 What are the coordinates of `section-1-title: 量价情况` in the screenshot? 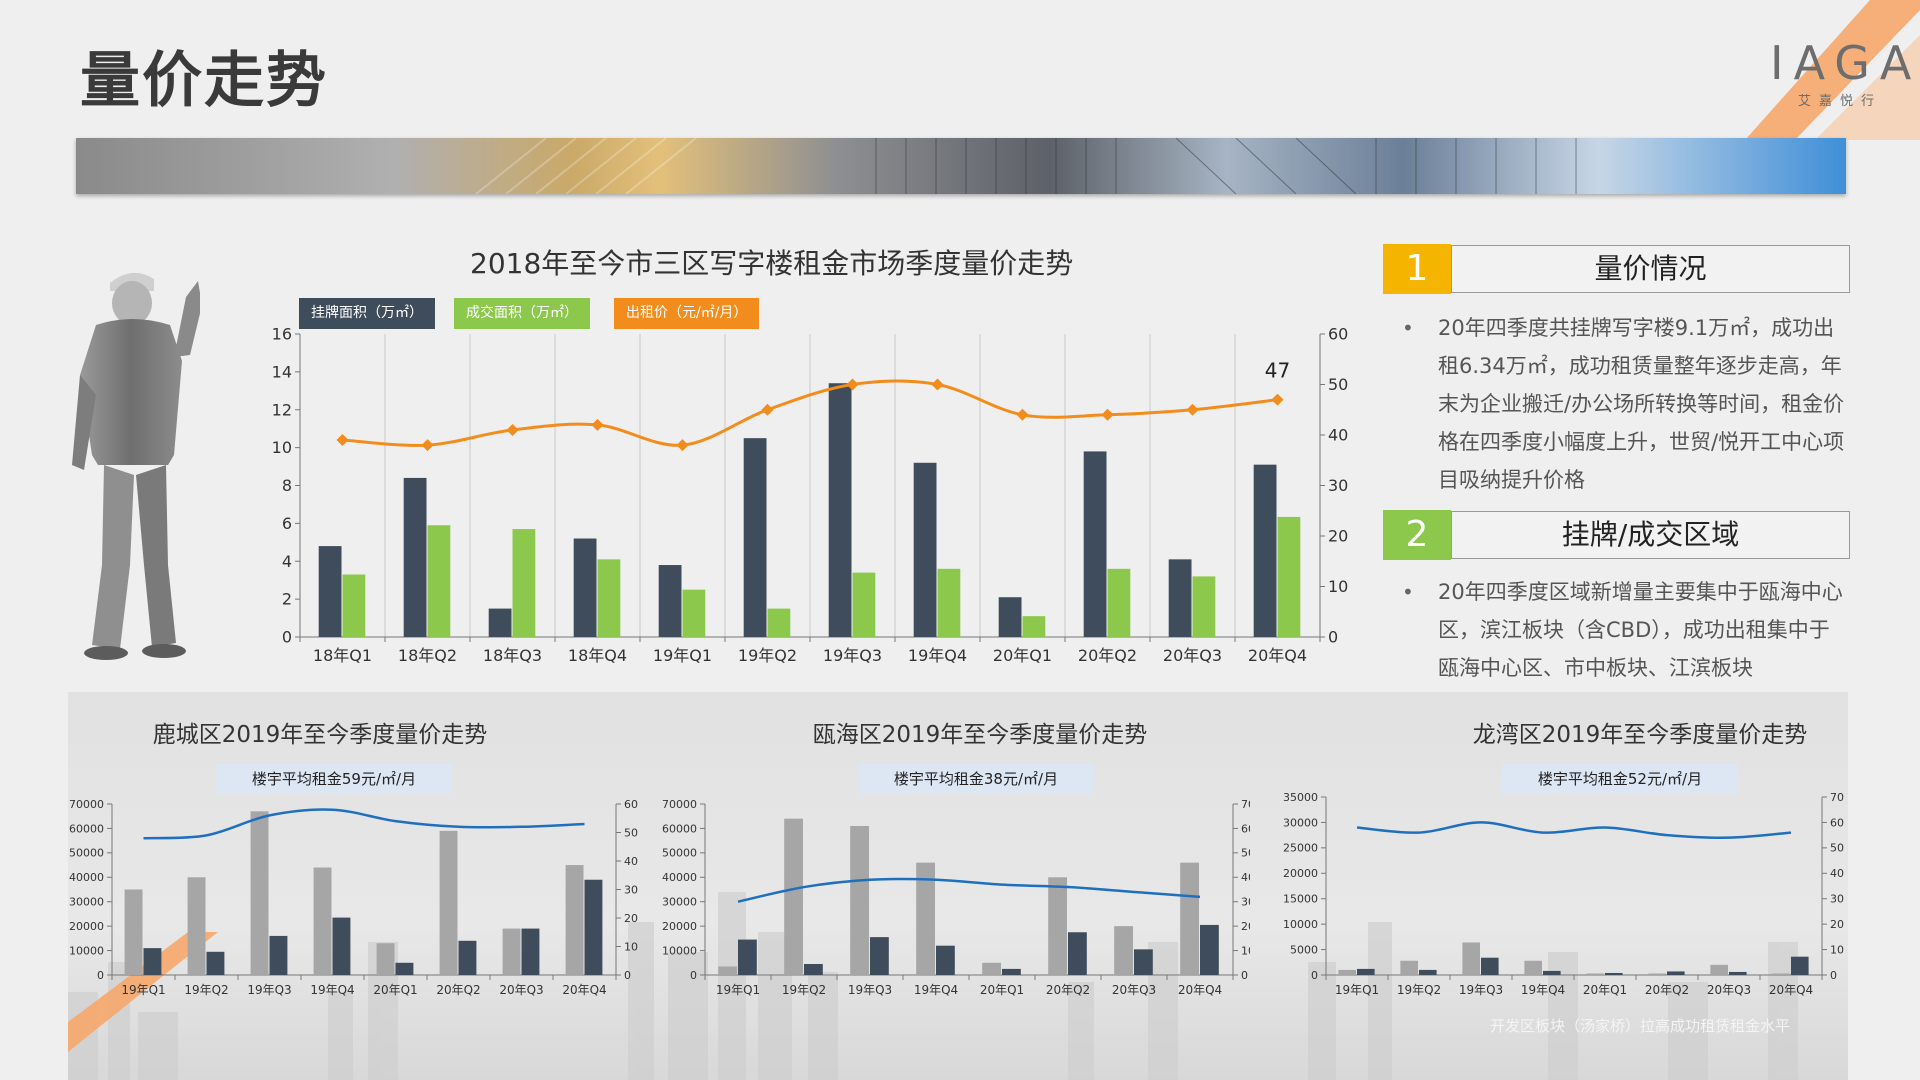 It's located at (1650, 269).